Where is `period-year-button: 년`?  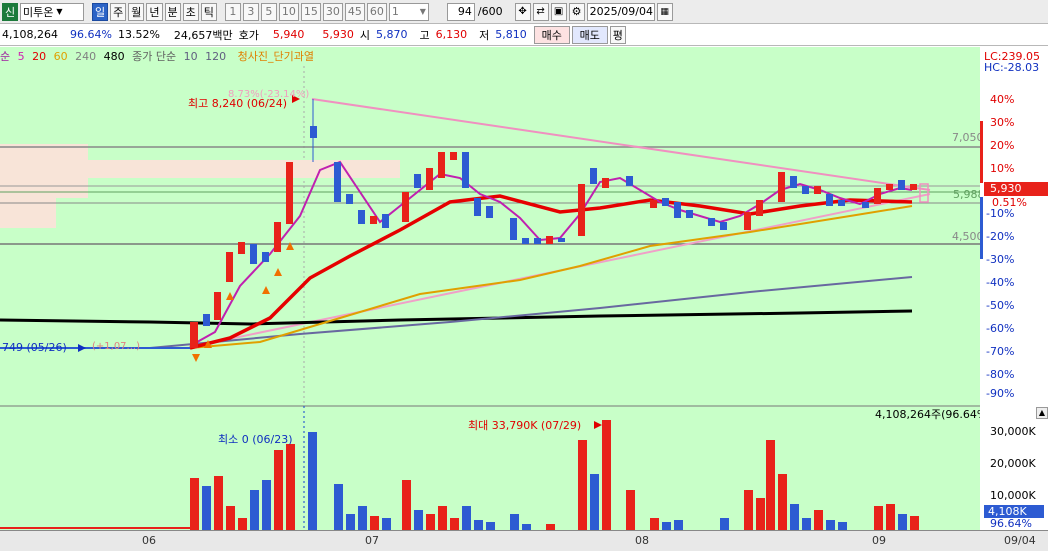 period-year-button: 년 is located at coordinates (154, 11).